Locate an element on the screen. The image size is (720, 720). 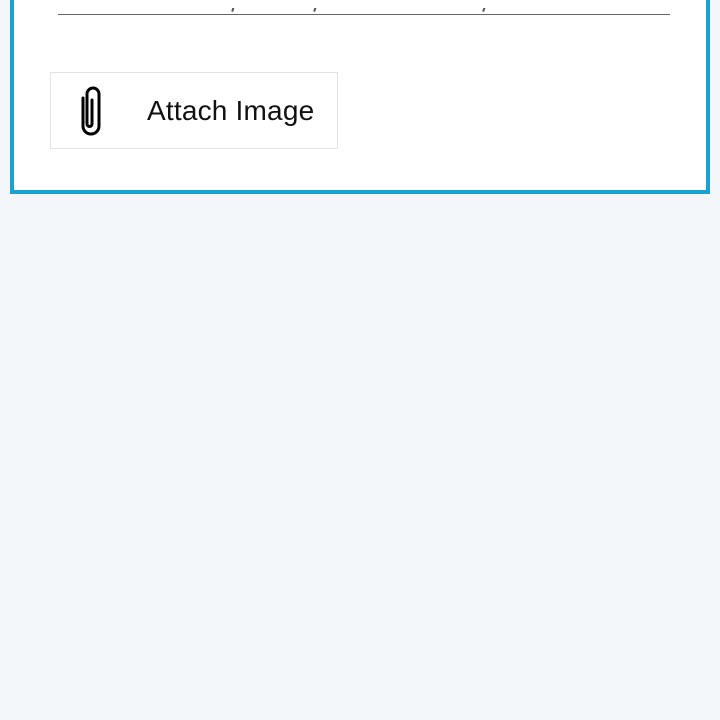
attach-image-button: Attach Image is located at coordinates (194, 110).